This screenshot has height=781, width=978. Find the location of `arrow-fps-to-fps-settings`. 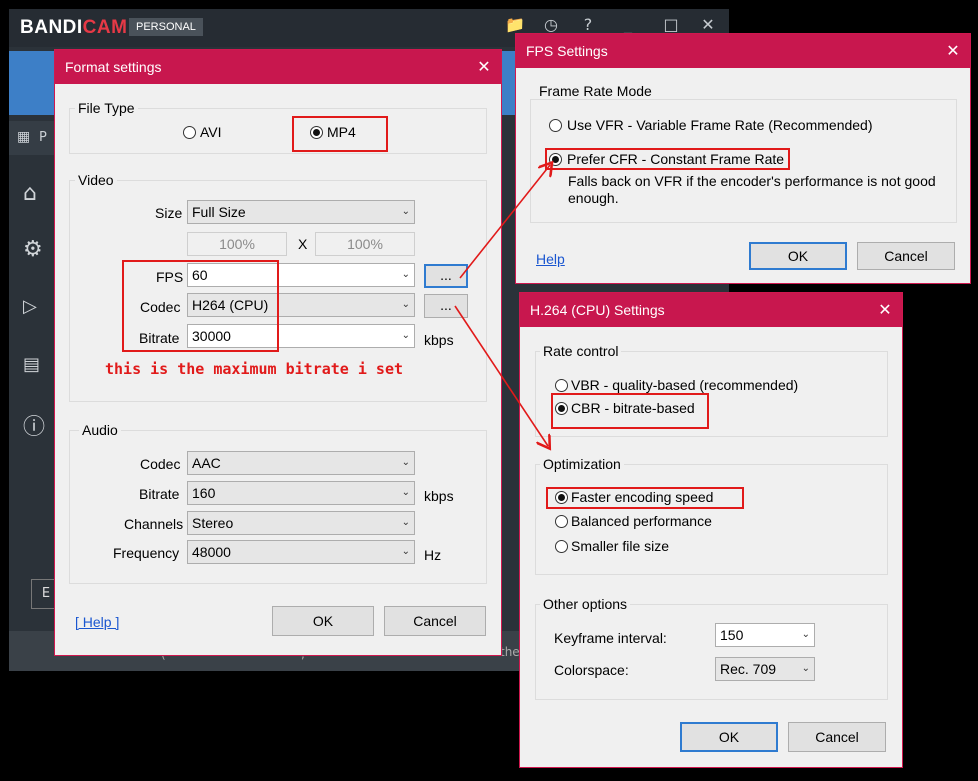

arrow-fps-to-fps-settings is located at coordinates (504, 222).